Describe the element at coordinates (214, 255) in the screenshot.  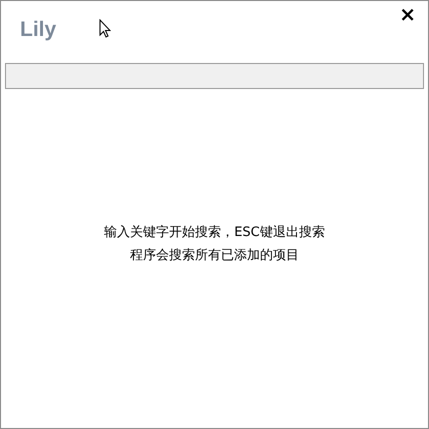
I see `hint-text: 程序会搜索所有已添加的项目` at that location.